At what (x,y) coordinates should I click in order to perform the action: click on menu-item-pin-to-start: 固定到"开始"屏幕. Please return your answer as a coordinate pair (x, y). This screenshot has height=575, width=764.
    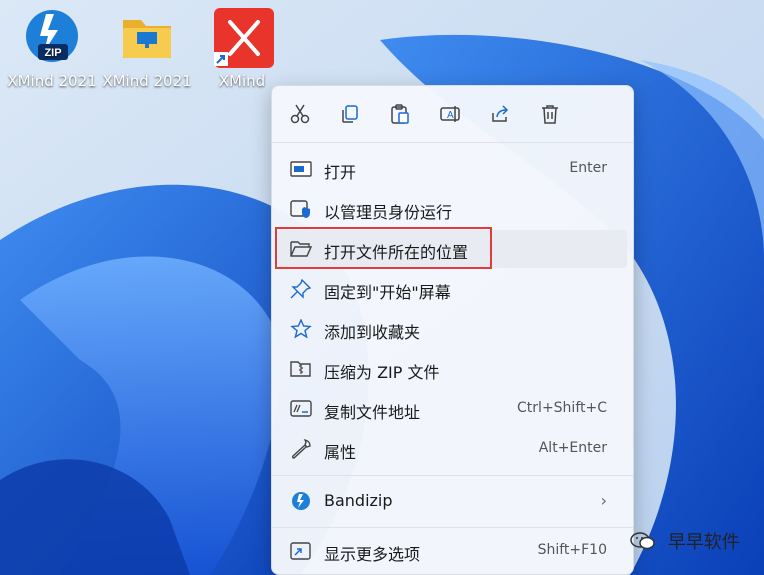
    Looking at the image, I should click on (452, 289).